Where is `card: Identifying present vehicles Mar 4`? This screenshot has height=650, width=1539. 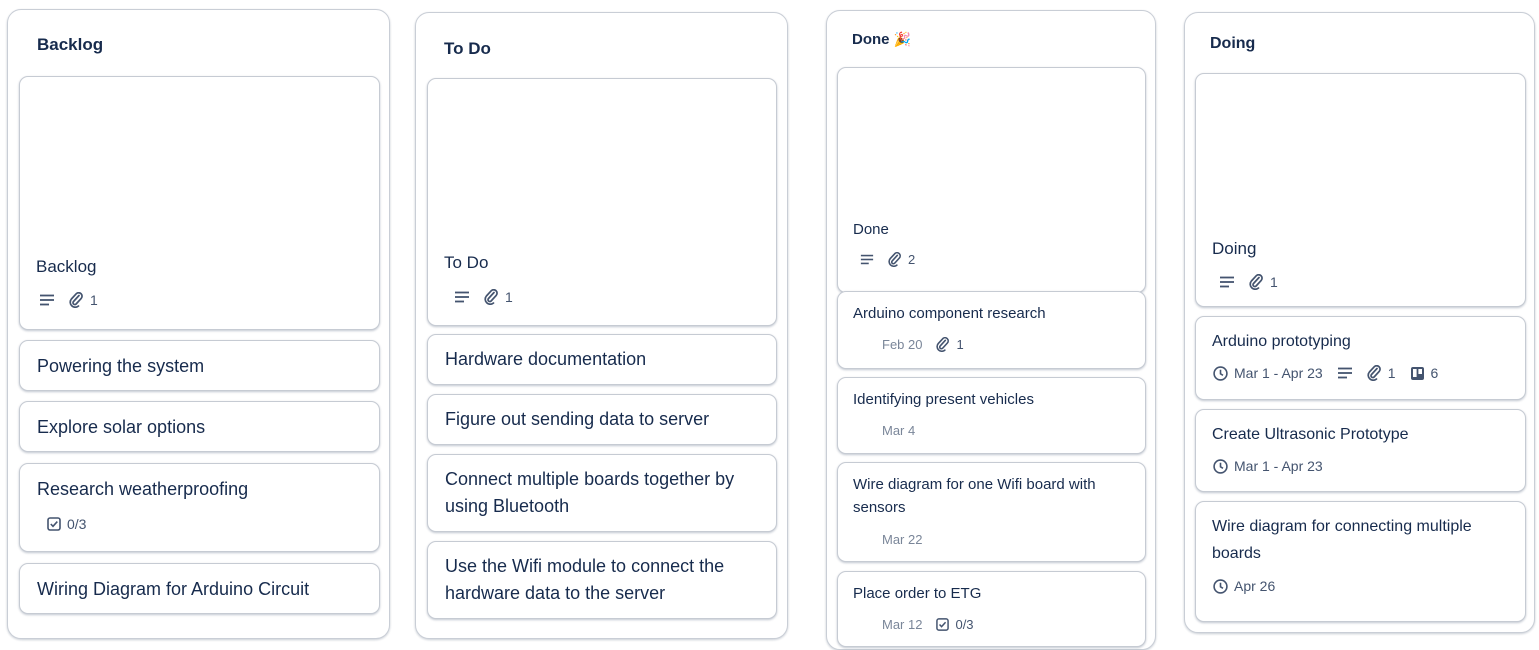
card: Identifying present vehicles Mar 4 is located at coordinates (991, 415).